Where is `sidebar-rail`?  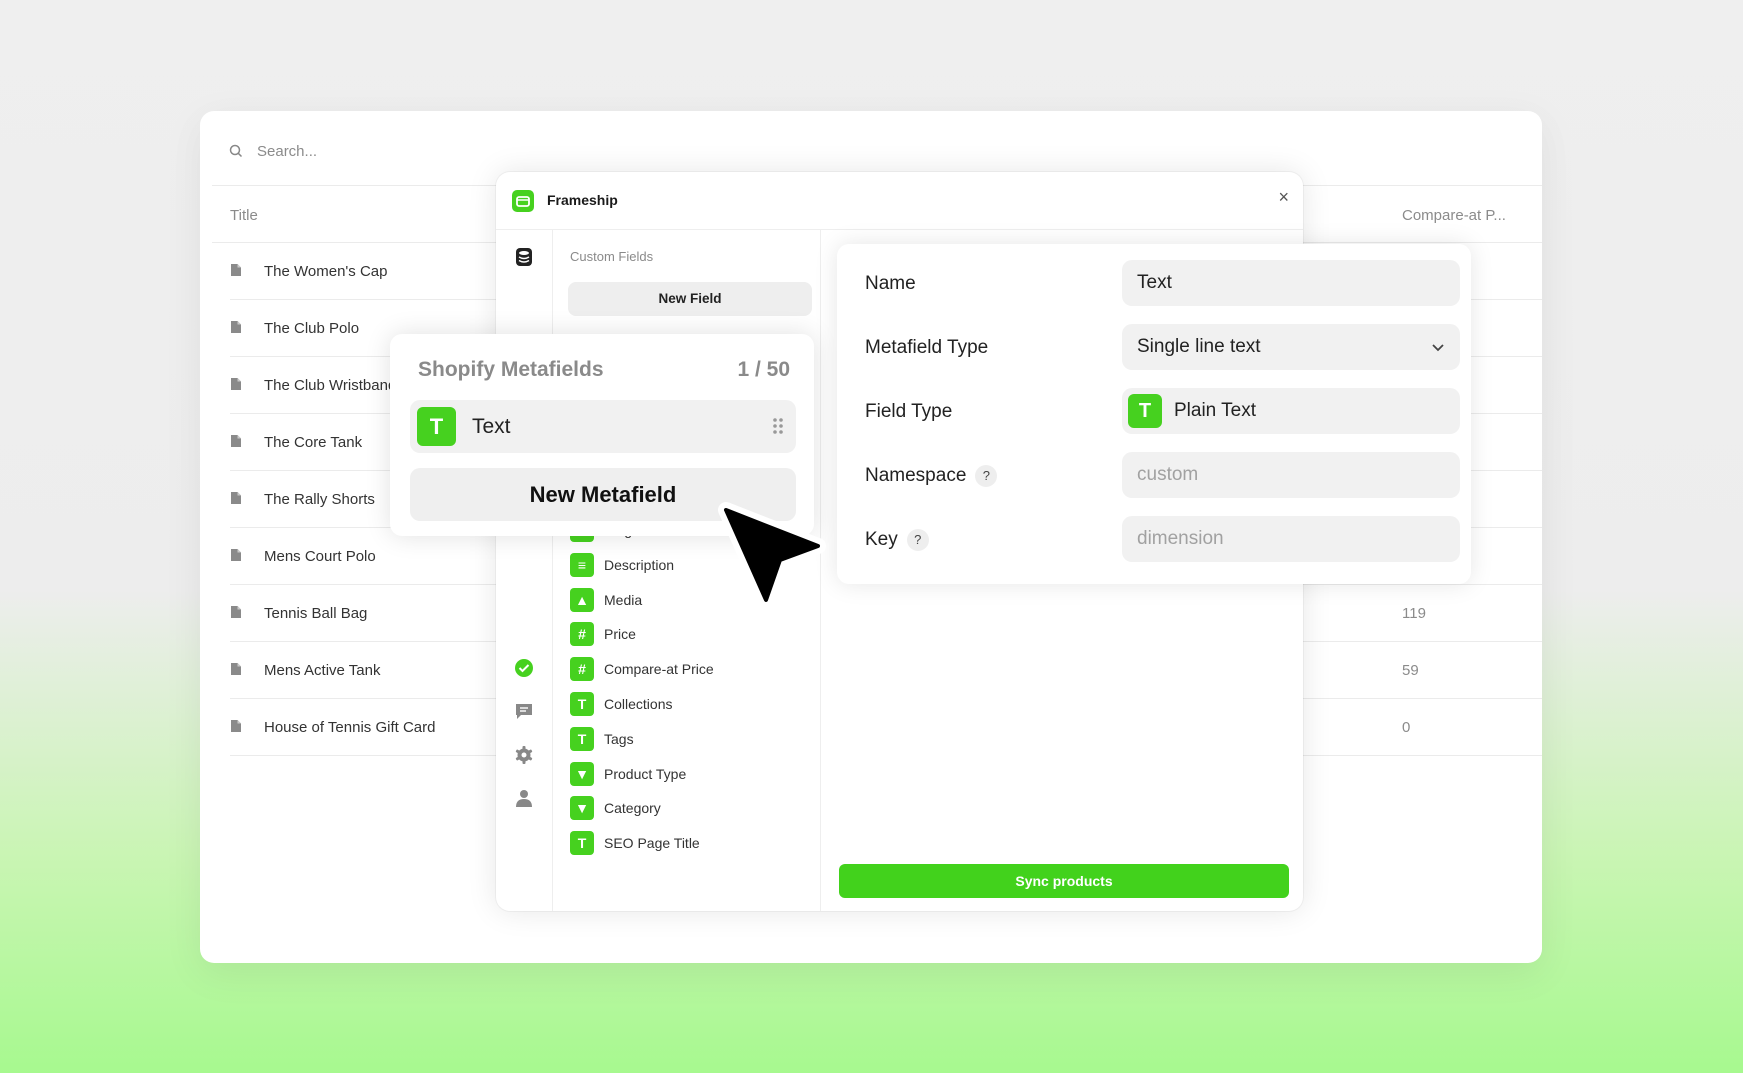 sidebar-rail is located at coordinates (524, 570).